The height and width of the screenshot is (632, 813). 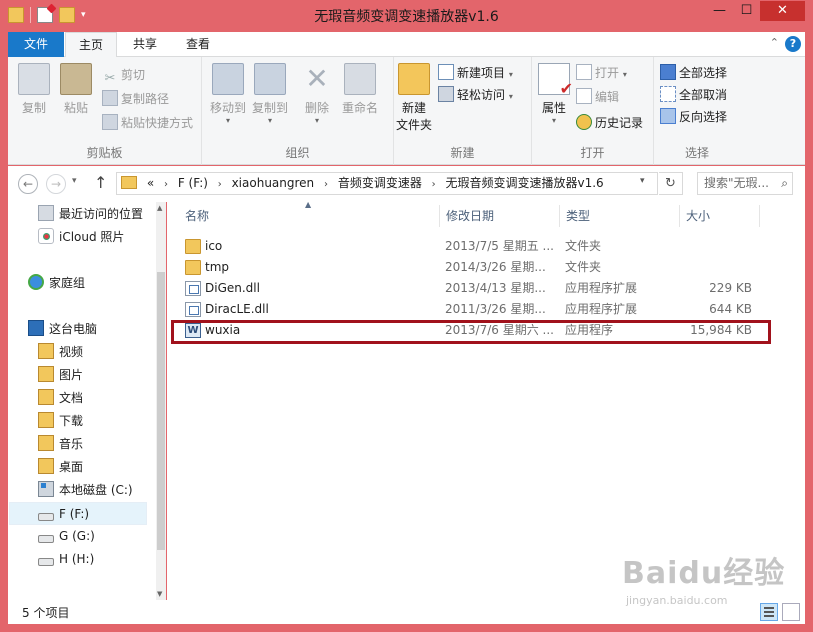 I want to click on file-type: 应用程序扩展, so click(x=601, y=309).